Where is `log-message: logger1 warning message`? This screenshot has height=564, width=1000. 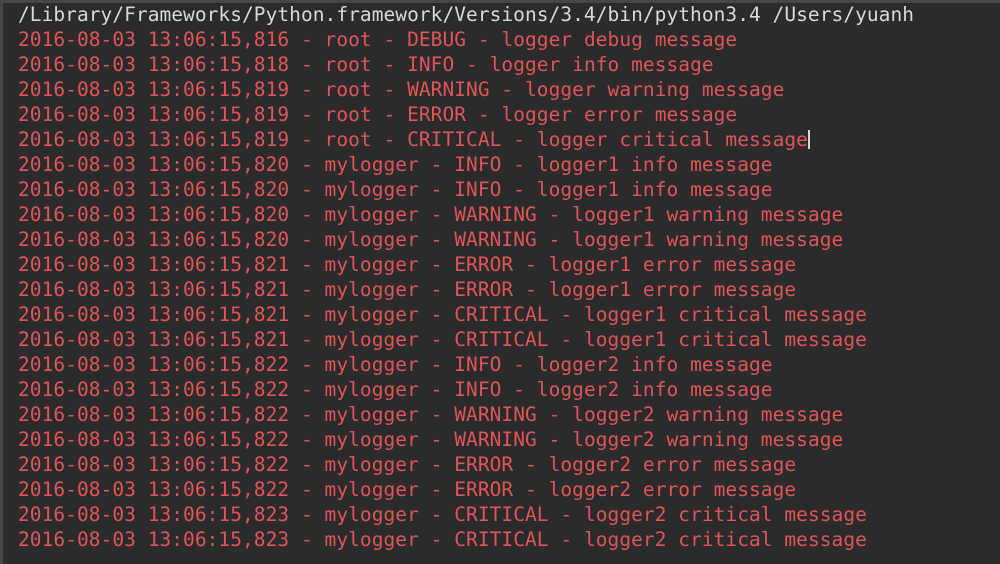 log-message: logger1 warning message is located at coordinates (708, 214).